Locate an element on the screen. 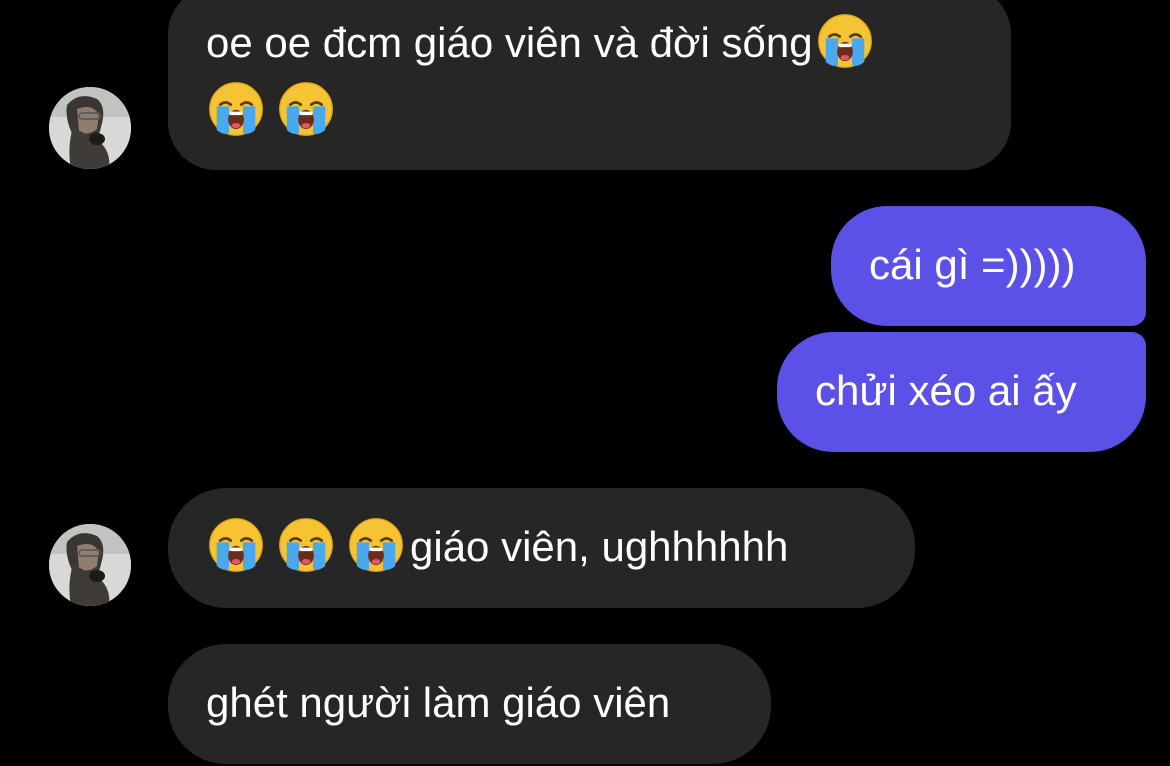 This screenshot has width=1170, height=766. message-bubble-outgoing: cái gì =))))) is located at coordinates (988, 266).